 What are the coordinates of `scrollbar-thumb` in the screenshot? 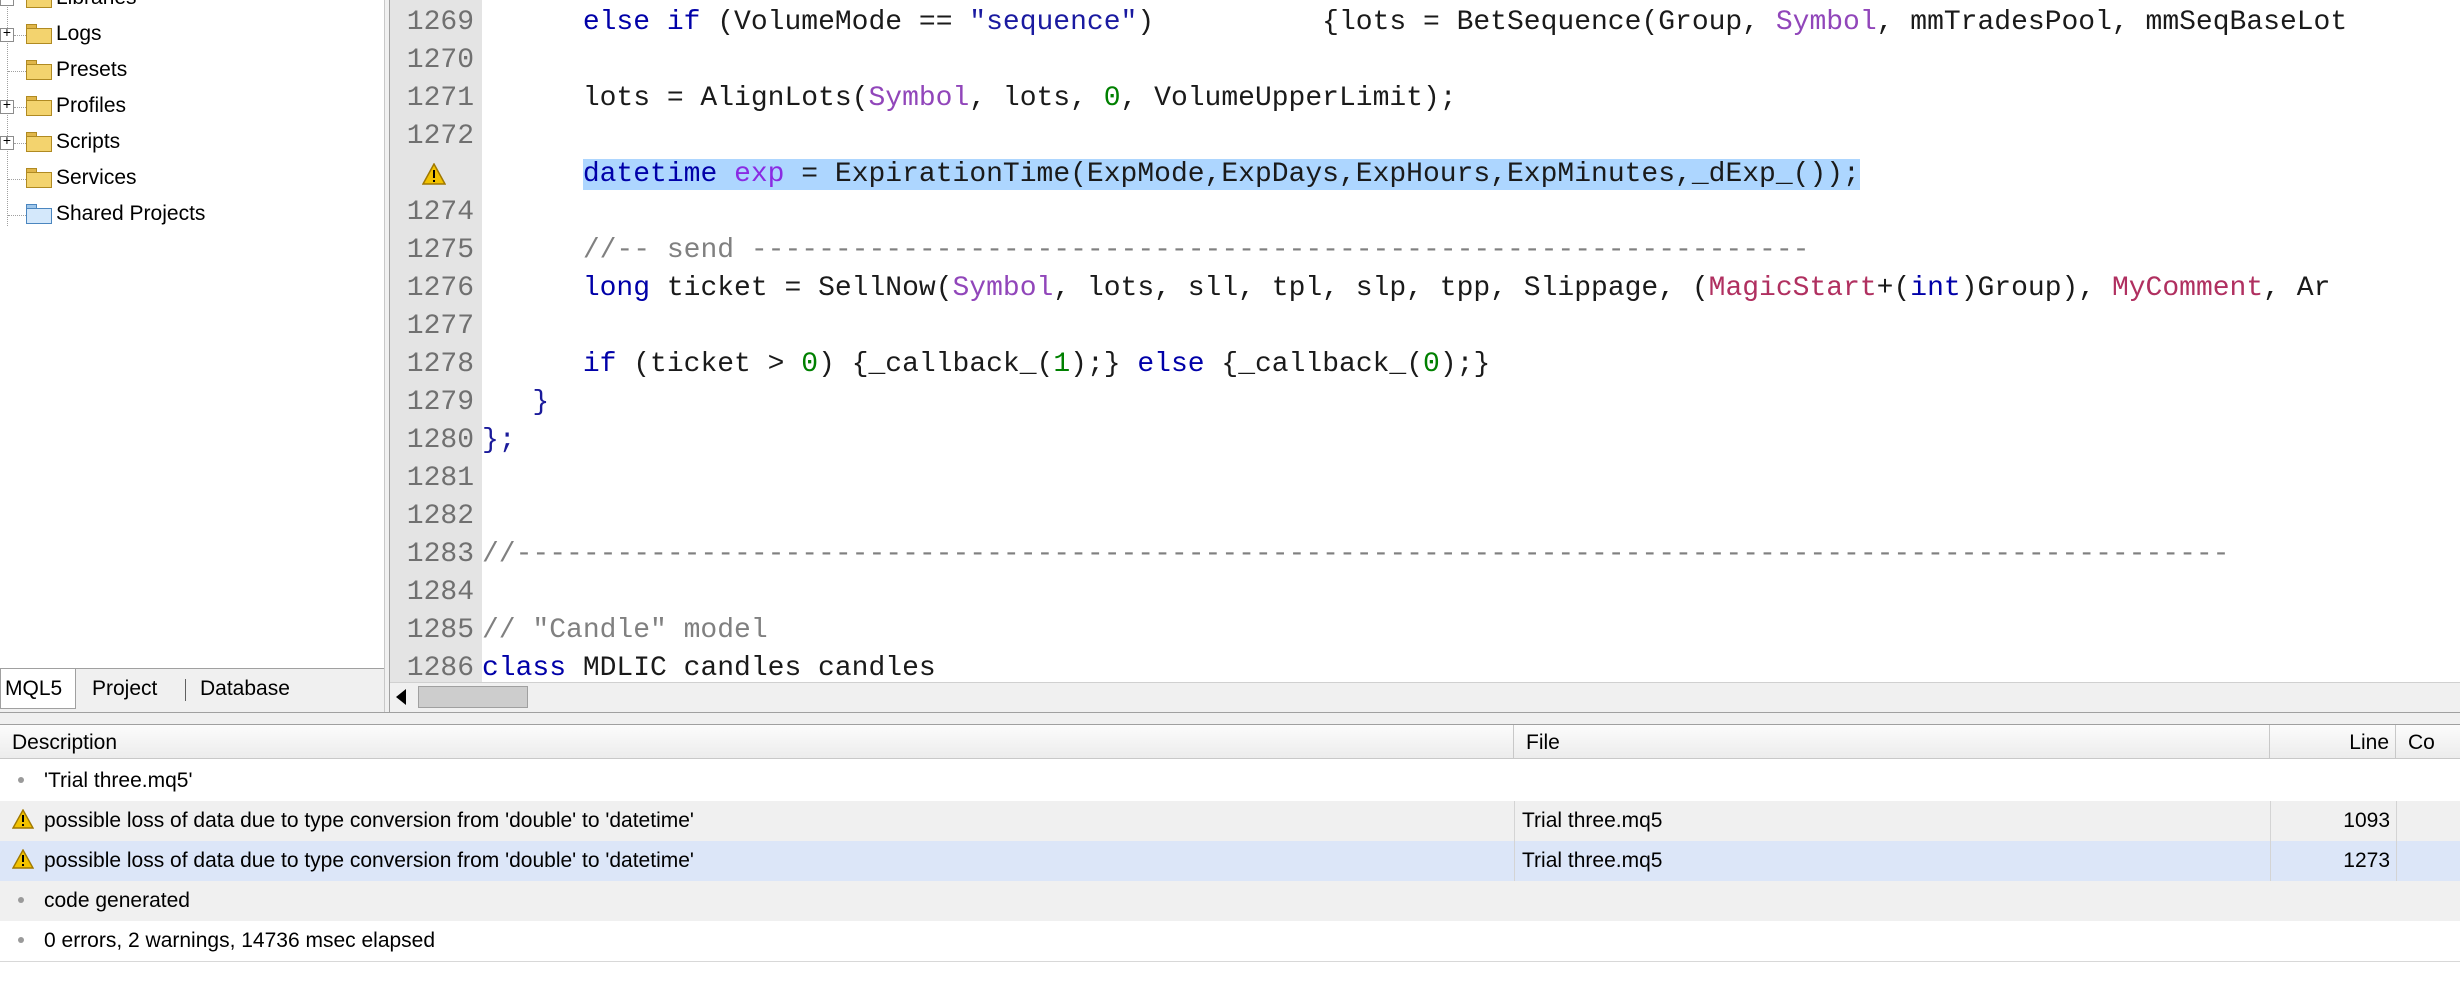 It's located at (473, 697).